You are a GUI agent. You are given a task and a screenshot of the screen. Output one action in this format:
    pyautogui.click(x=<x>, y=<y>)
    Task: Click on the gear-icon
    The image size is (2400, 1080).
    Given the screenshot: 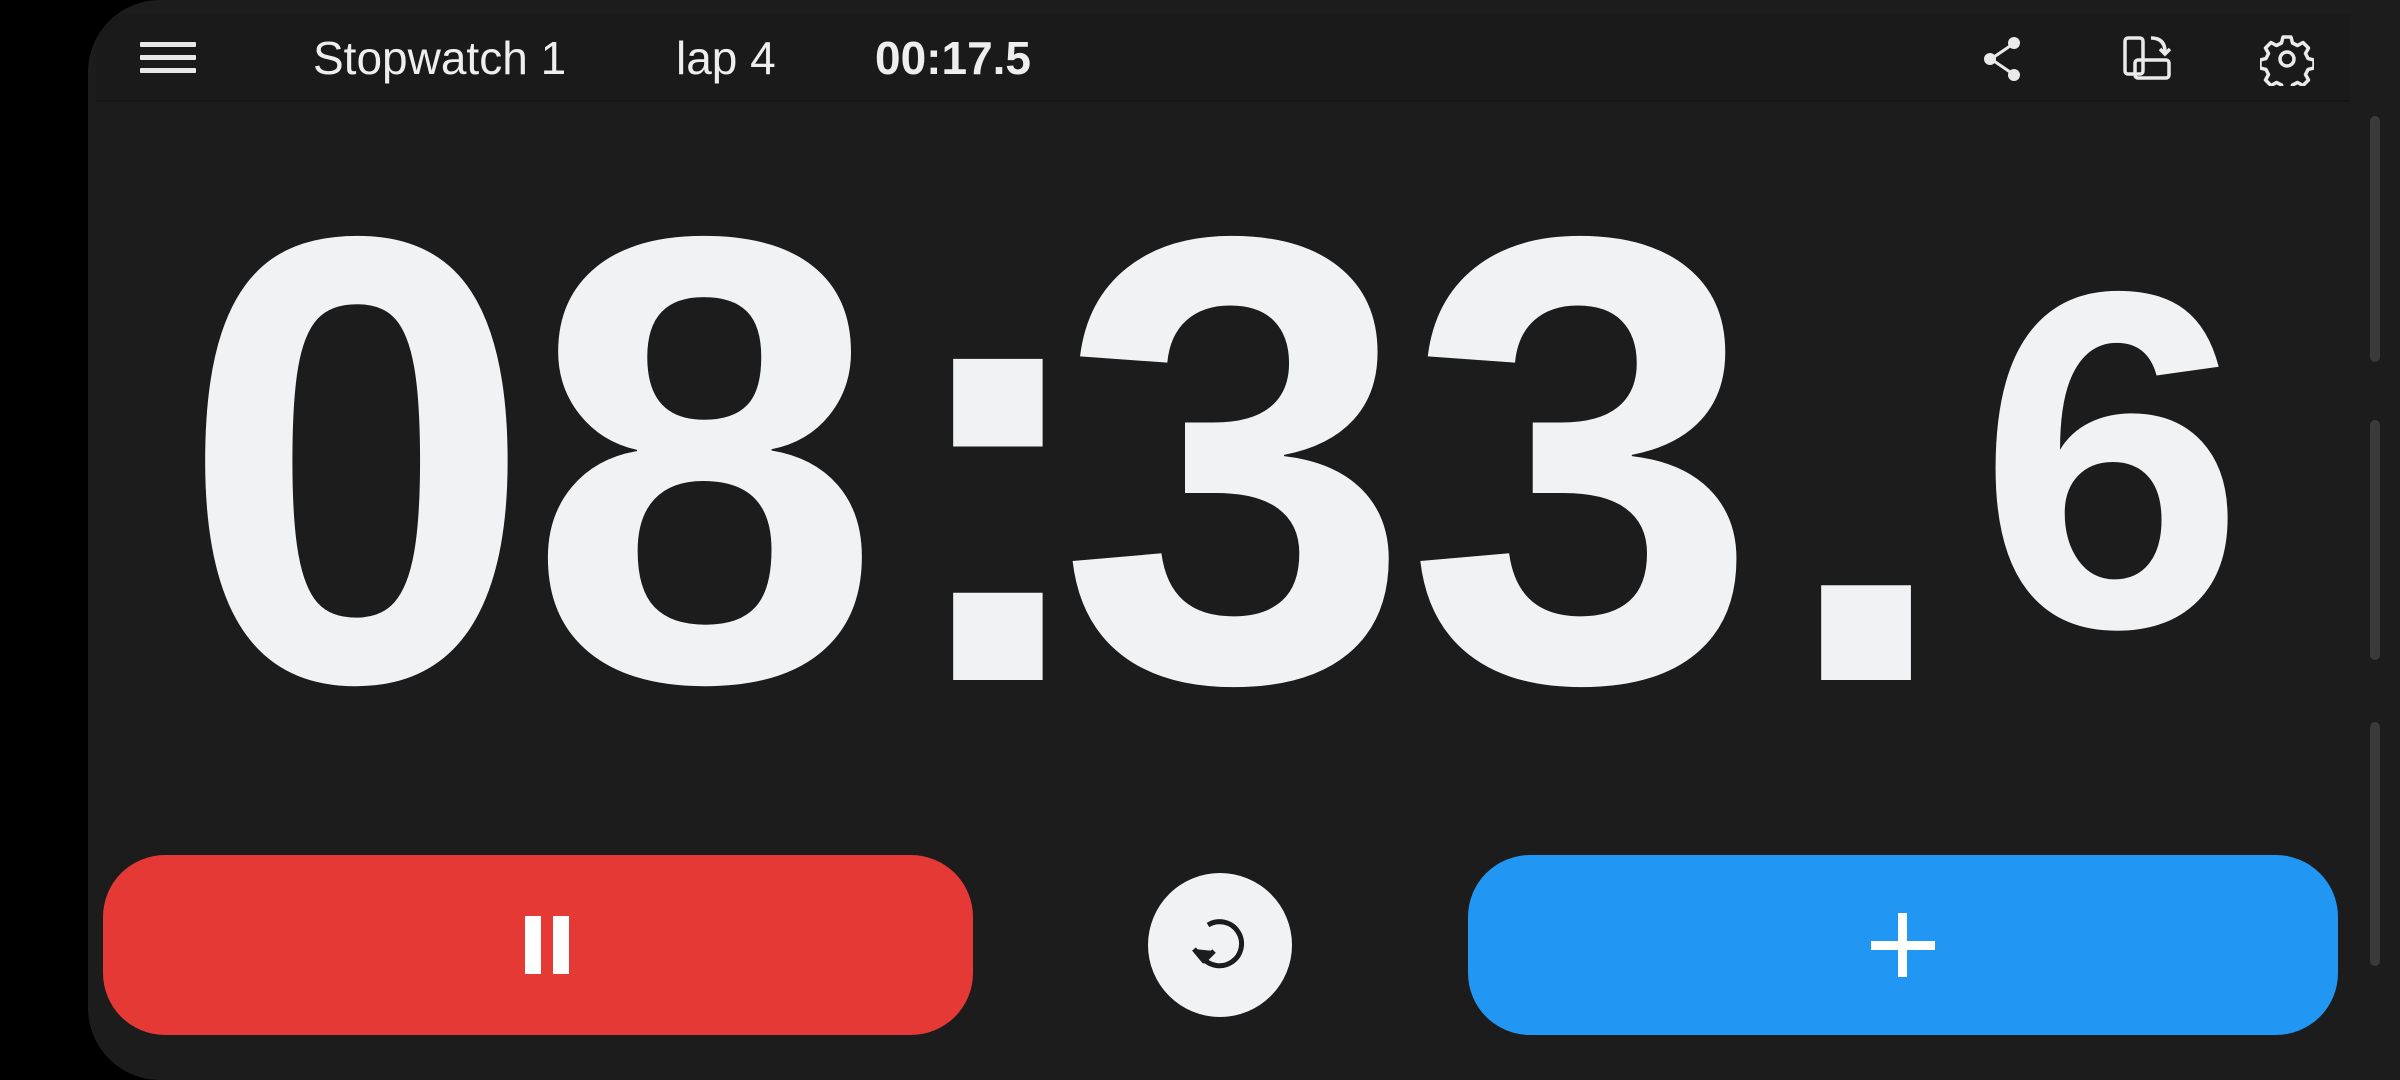 What is the action you would take?
    pyautogui.click(x=2287, y=62)
    